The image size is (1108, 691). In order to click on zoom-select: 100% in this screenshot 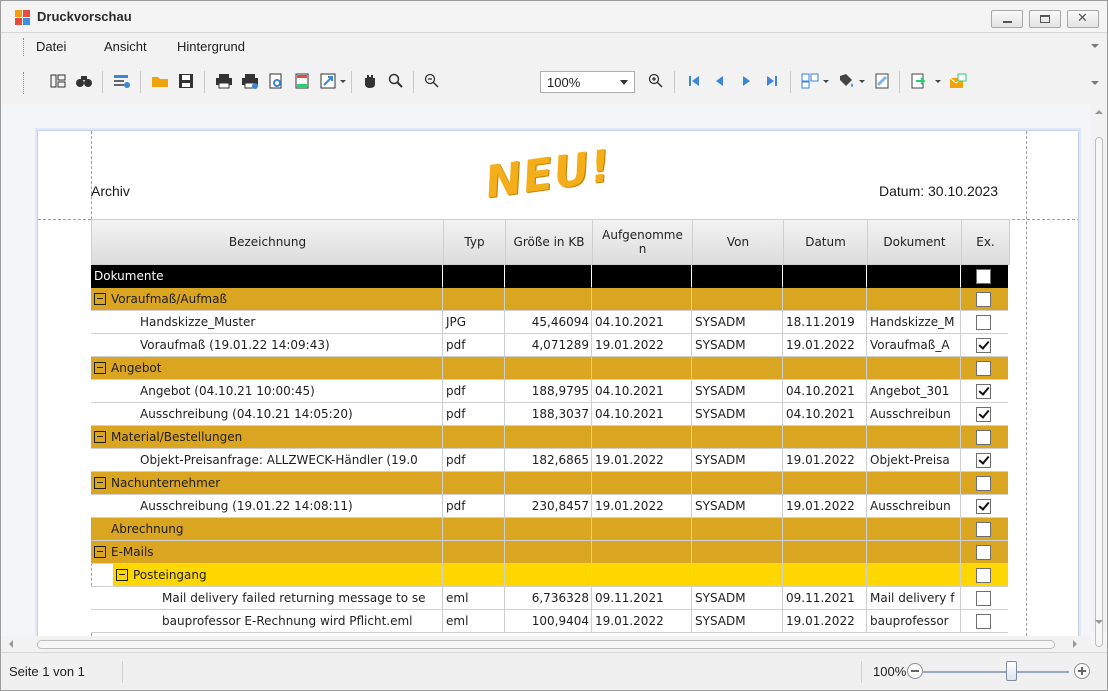, I will do `click(587, 82)`.